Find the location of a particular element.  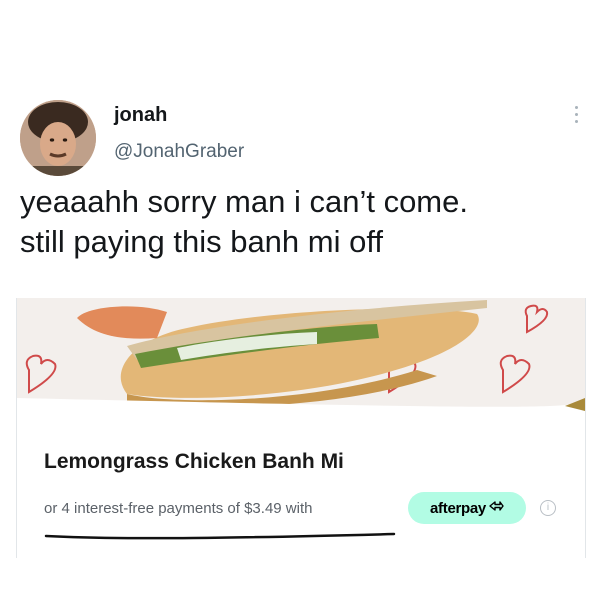

afterpay-label: afterpay is located at coordinates (458, 508).